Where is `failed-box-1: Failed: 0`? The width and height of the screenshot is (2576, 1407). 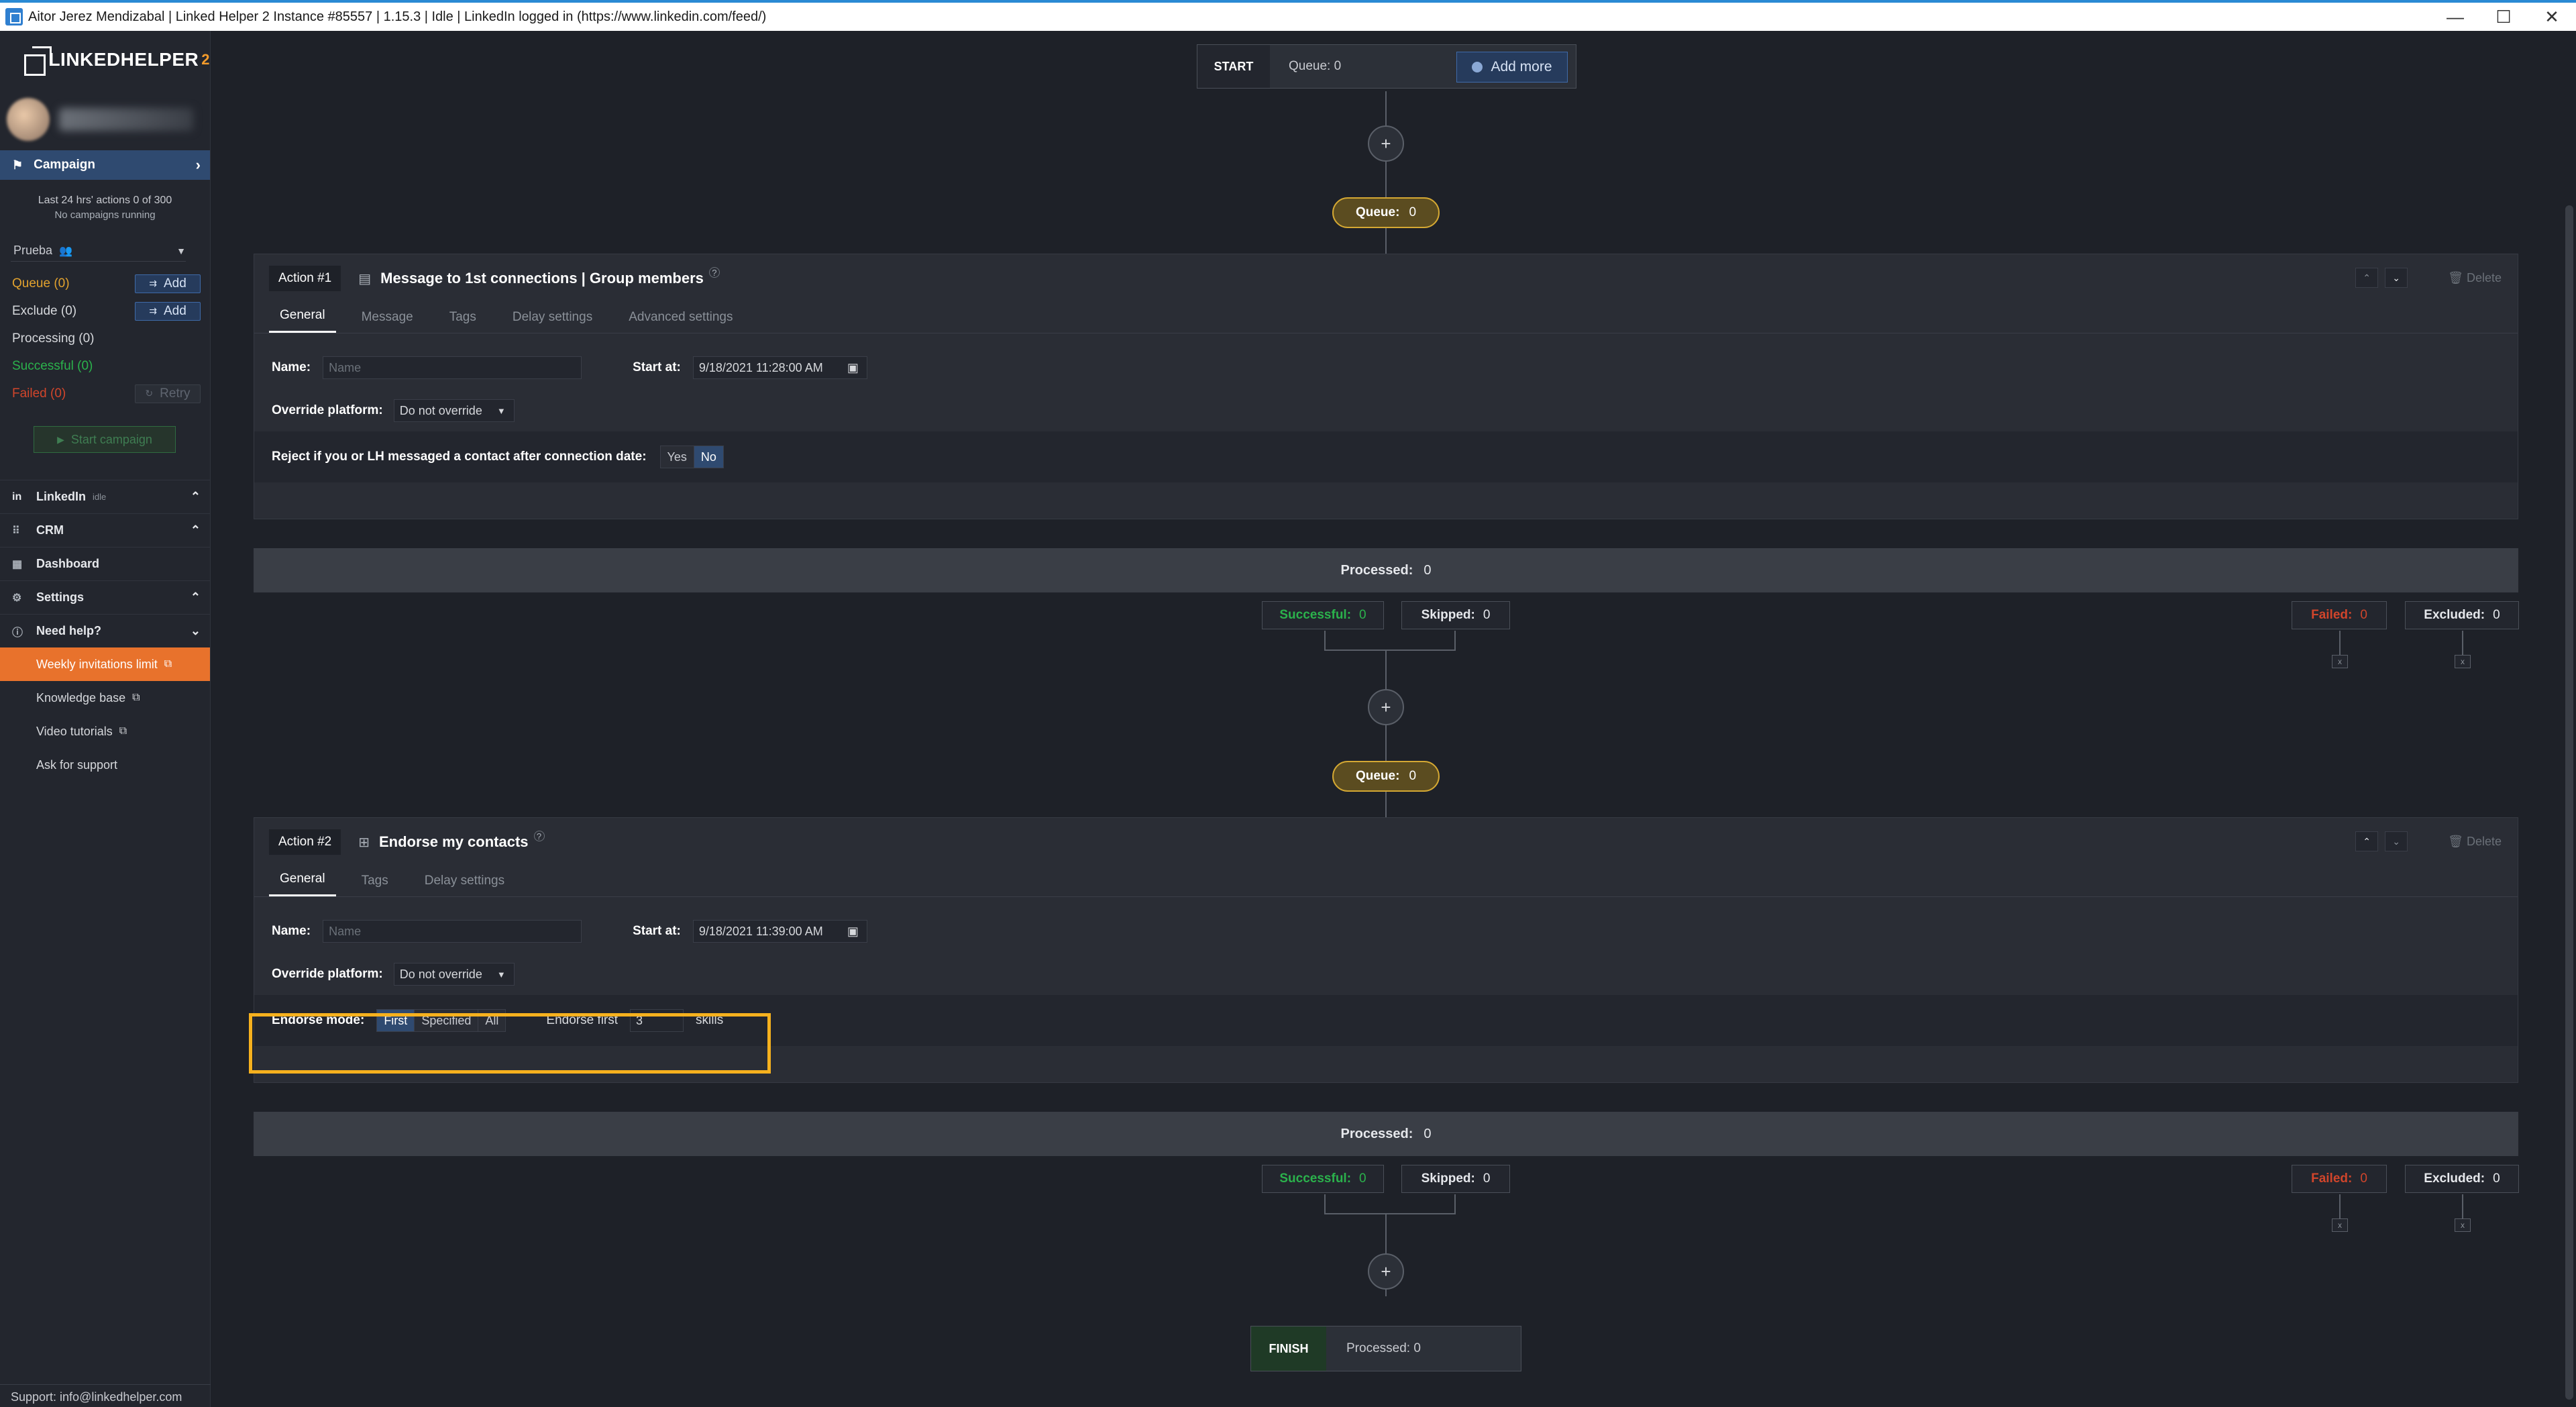 failed-box-1: Failed: 0 is located at coordinates (2339, 615).